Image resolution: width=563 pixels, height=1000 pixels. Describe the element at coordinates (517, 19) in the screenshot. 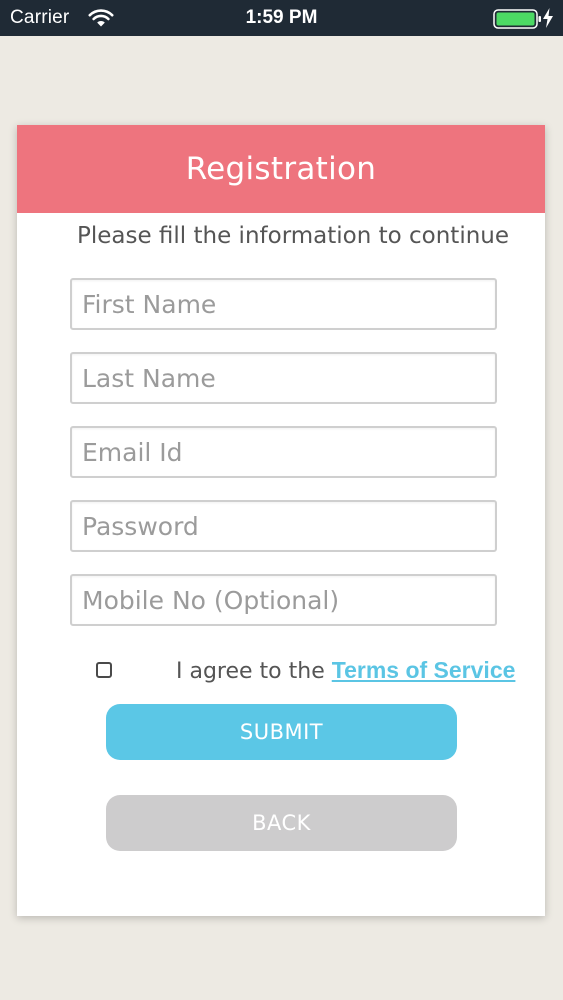

I see `battery-icon` at that location.